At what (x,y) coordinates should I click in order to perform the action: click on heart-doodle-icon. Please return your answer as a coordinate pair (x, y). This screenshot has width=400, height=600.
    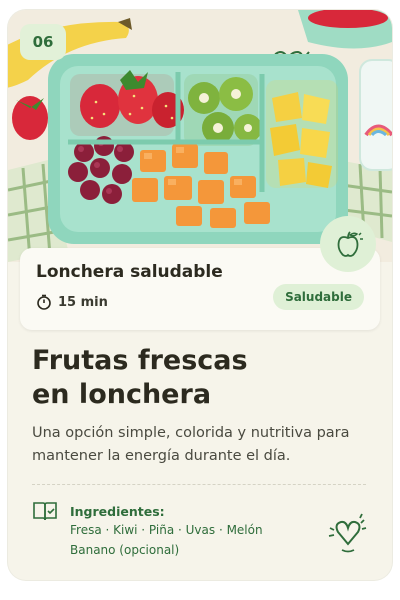
    Looking at the image, I should click on (347, 533).